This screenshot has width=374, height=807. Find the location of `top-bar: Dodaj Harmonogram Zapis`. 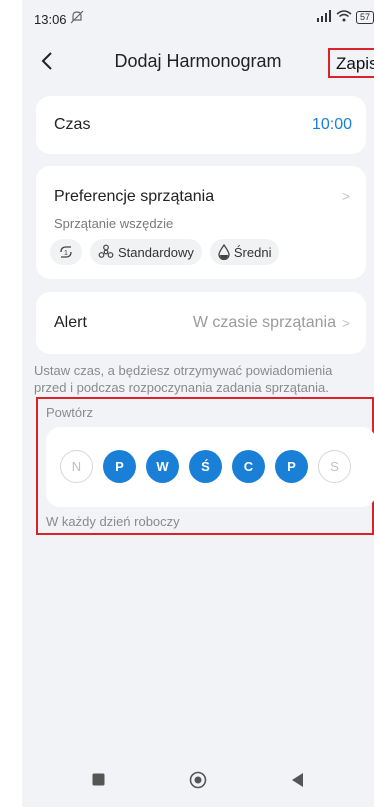

top-bar: Dodaj Harmonogram Zapis is located at coordinates (198, 62).